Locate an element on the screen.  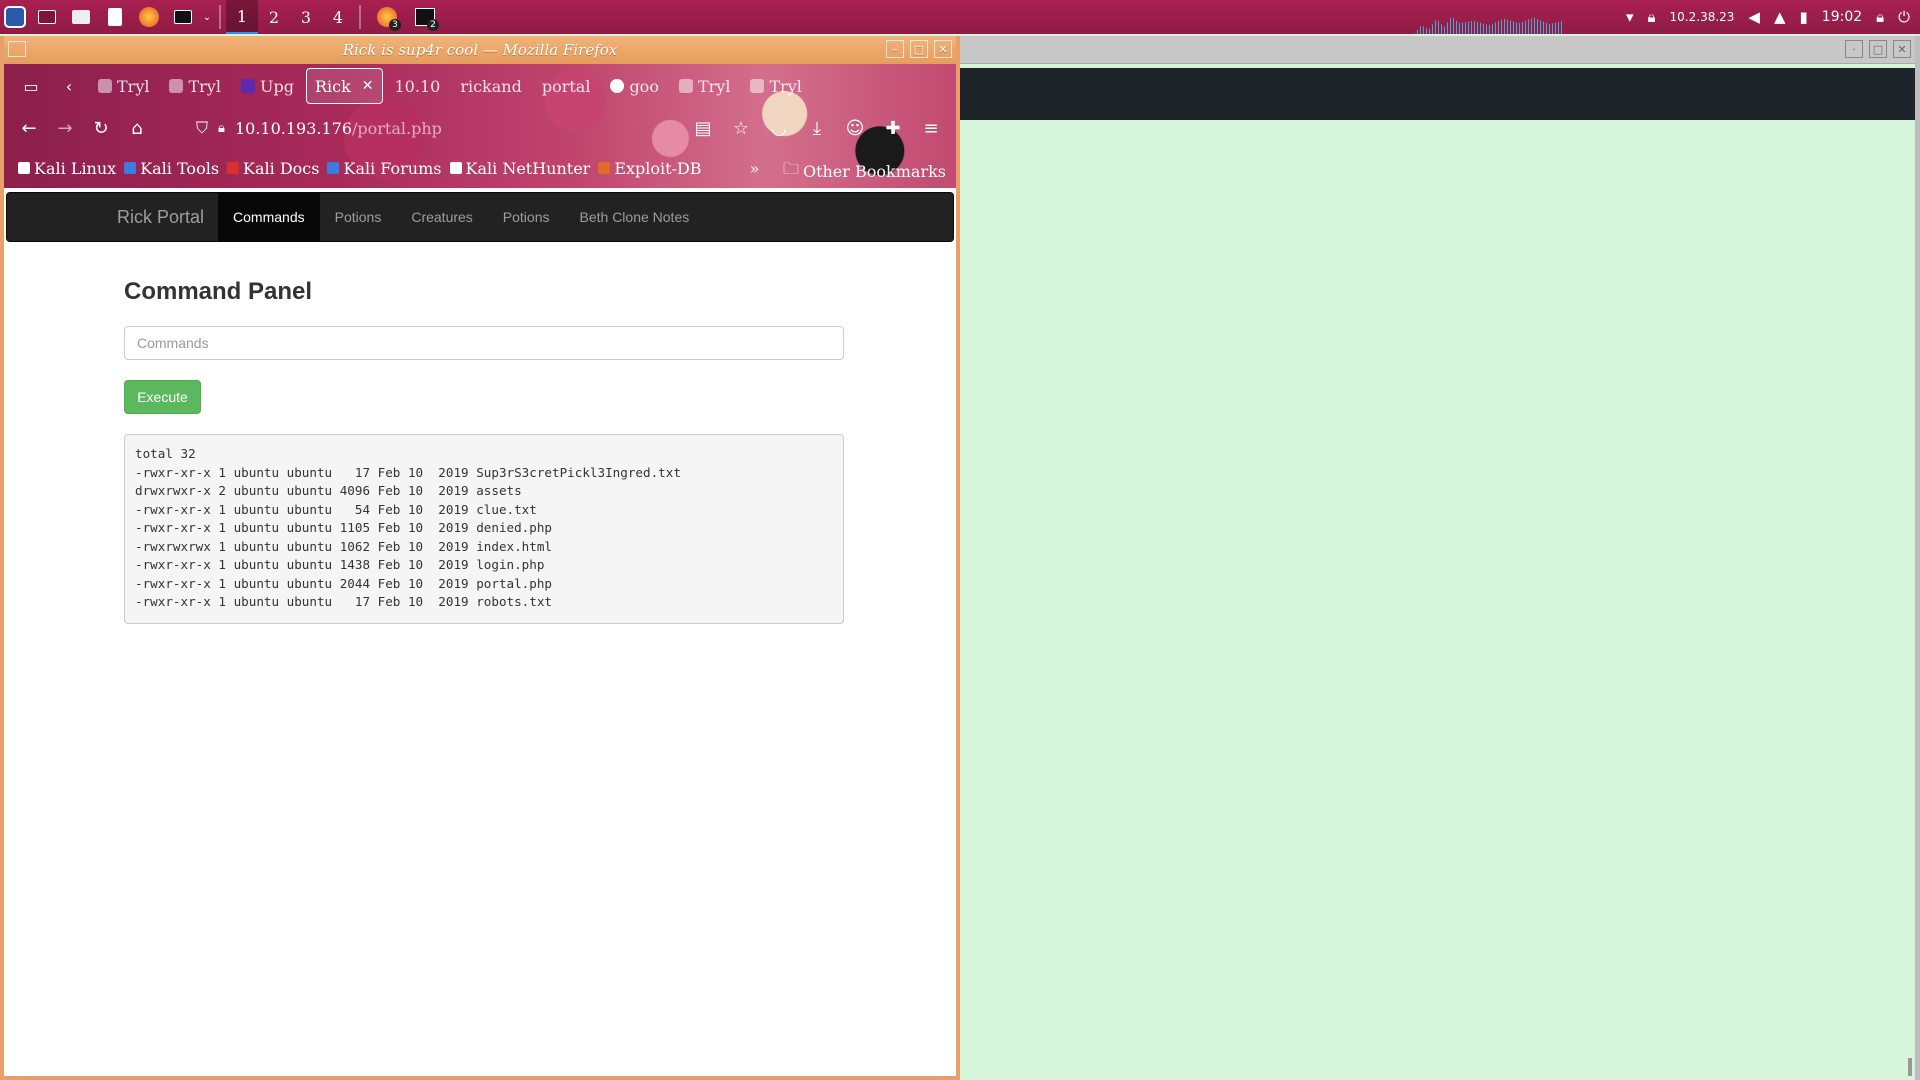
logout-icon: ⏻ is located at coordinates (1904, 17).